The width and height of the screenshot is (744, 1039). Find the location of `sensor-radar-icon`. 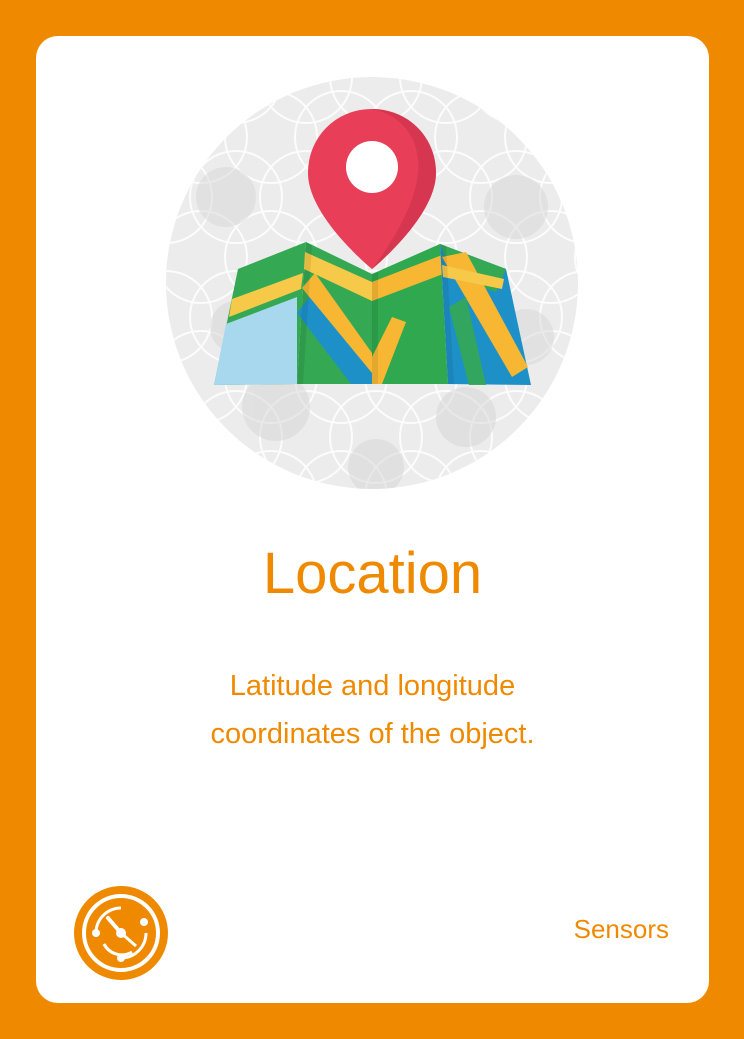

sensor-radar-icon is located at coordinates (121, 933).